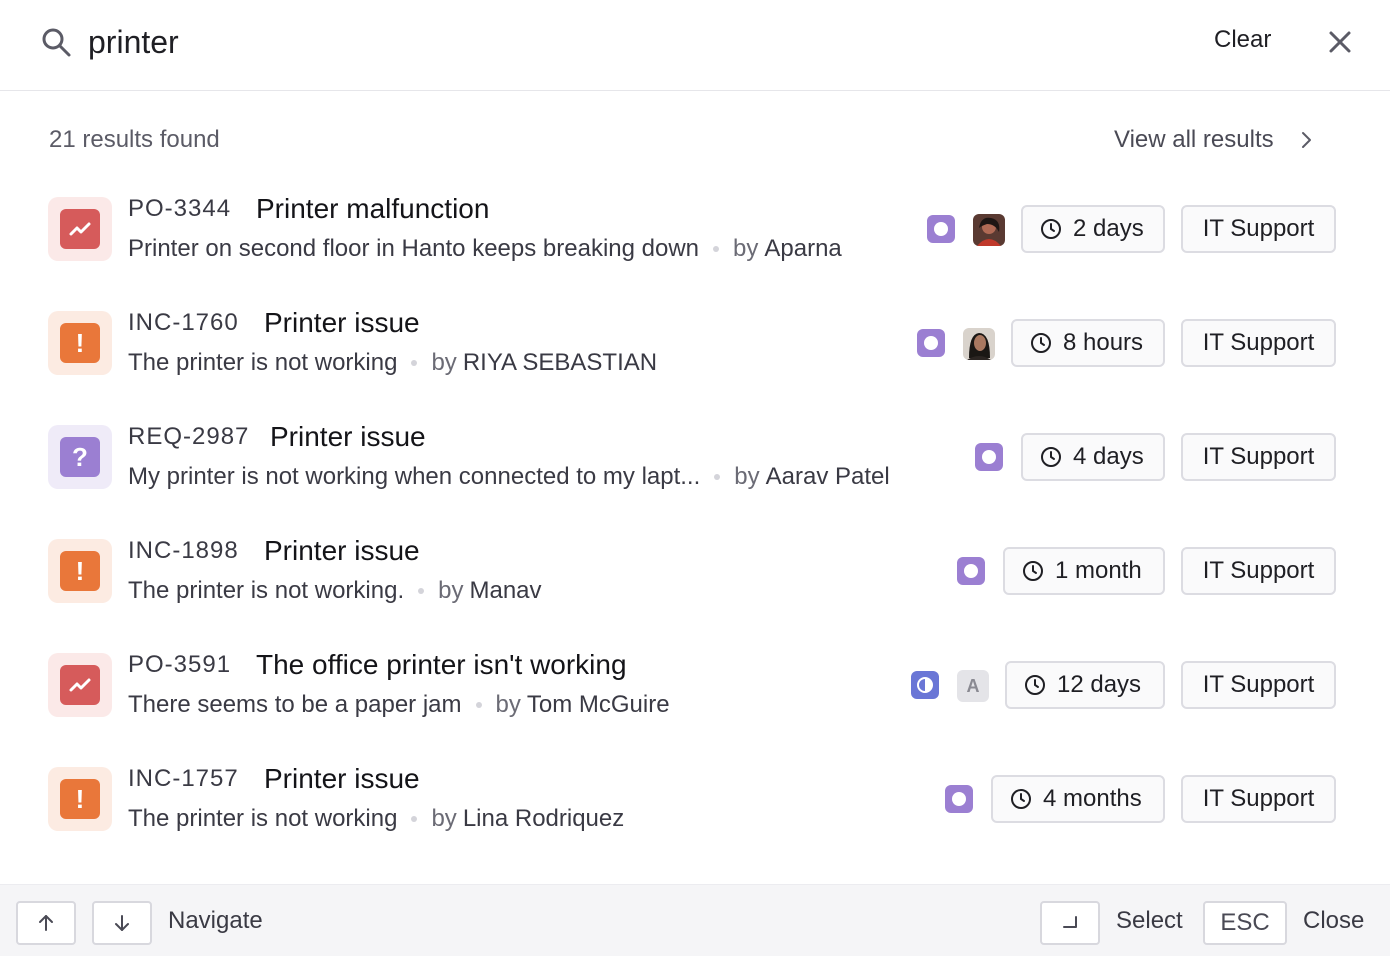 This screenshot has width=1390, height=956. Describe the element at coordinates (183, 550) in the screenshot. I see `ticket-id: INC-1898` at that location.